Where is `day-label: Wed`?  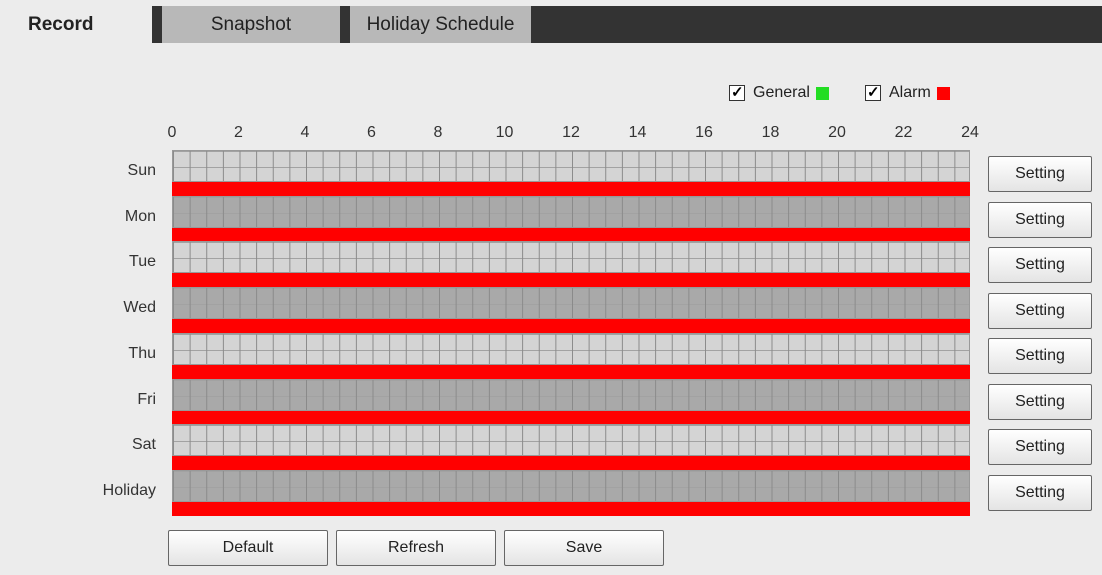
day-label: Wed is located at coordinates (139, 308).